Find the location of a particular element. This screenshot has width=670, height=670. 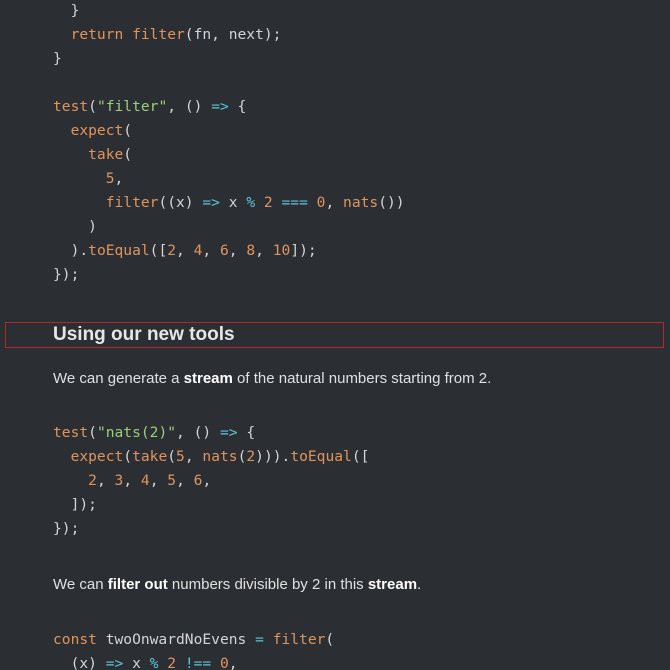

code-token: test is located at coordinates (71, 432).